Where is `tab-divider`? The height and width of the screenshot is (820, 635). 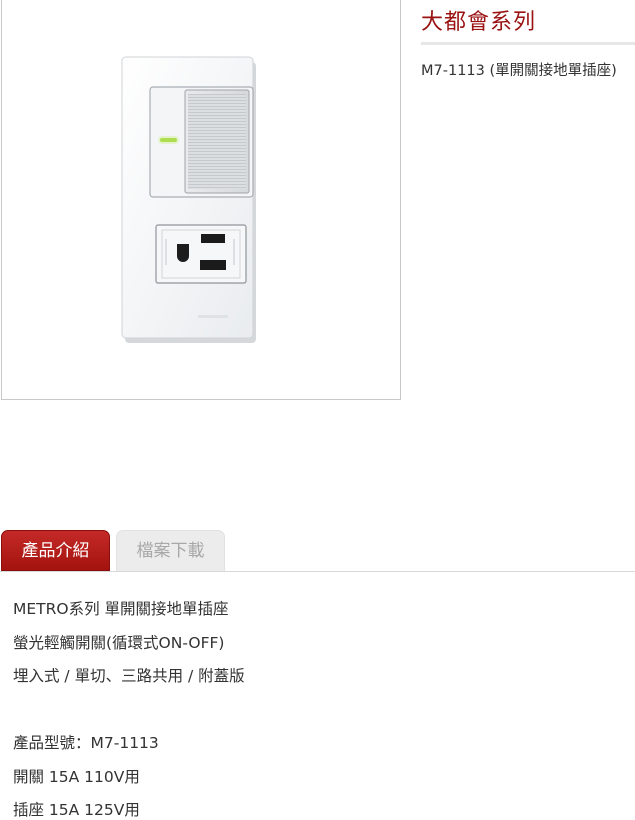
tab-divider is located at coordinates (317, 571).